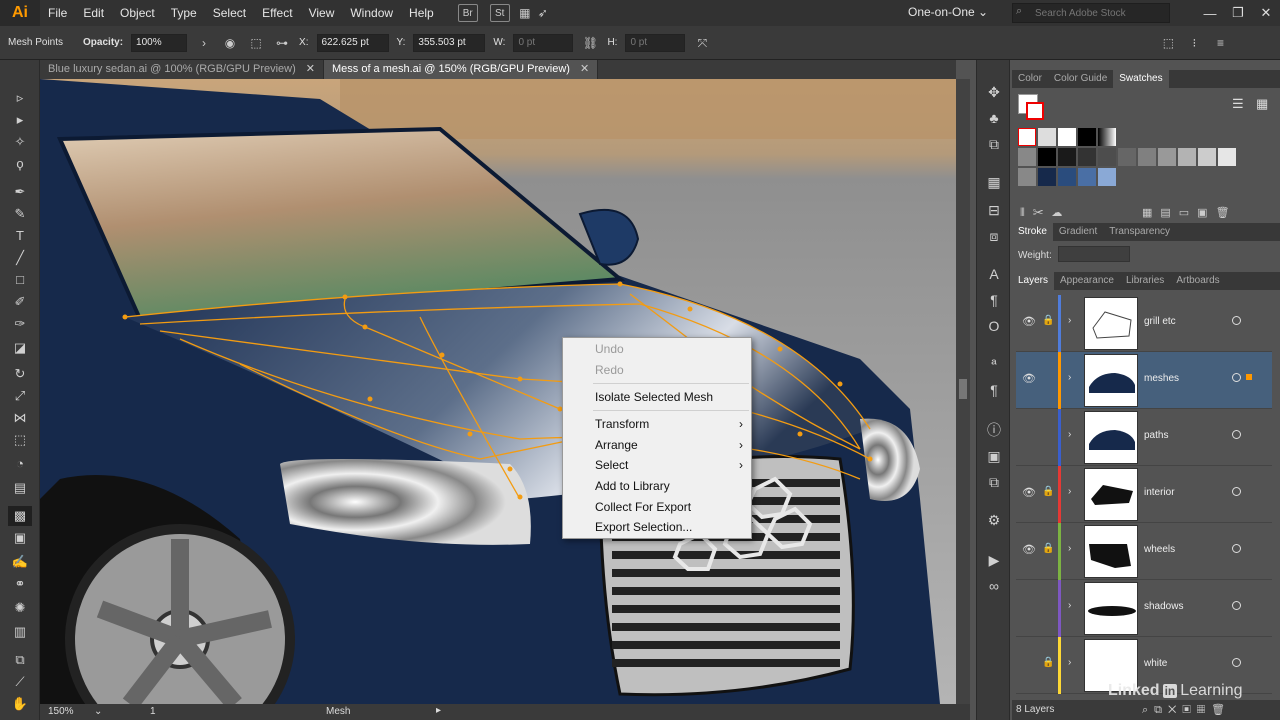 This screenshot has height=720, width=1280. I want to click on lasso-tool-icon: ϙ, so click(20, 164).